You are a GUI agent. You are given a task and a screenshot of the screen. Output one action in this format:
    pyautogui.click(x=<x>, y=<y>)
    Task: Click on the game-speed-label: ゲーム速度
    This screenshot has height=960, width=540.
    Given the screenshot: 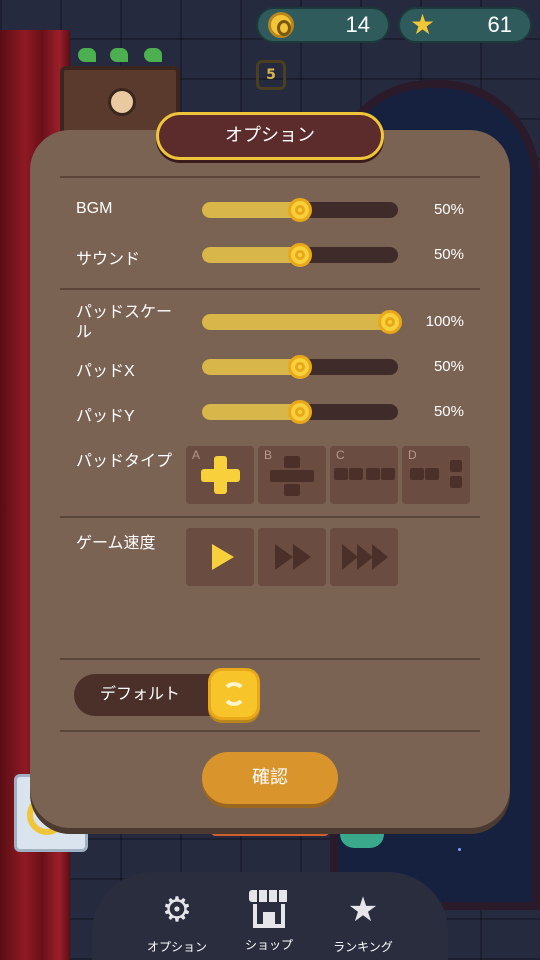 What is the action you would take?
    pyautogui.click(x=116, y=543)
    